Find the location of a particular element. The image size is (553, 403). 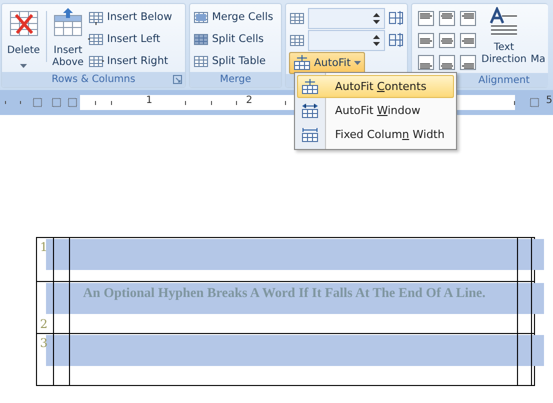

cell-margins-button: Ma is located at coordinates (538, 40).